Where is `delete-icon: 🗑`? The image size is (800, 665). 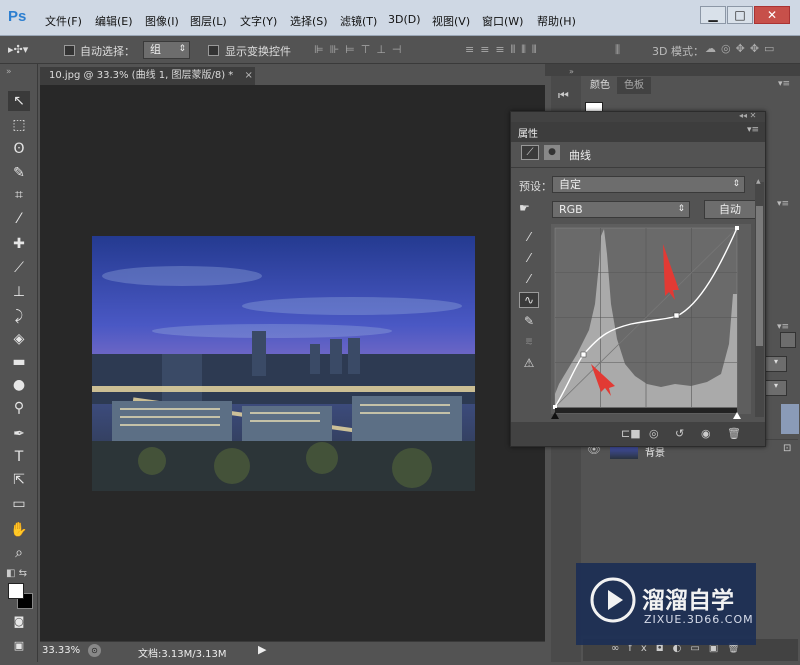
delete-icon: 🗑 is located at coordinates (734, 433).